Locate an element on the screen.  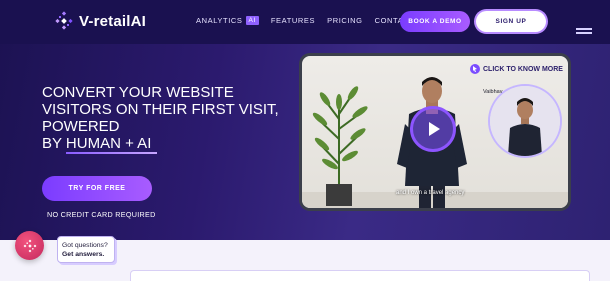
chat-icon is located at coordinates (29, 245).